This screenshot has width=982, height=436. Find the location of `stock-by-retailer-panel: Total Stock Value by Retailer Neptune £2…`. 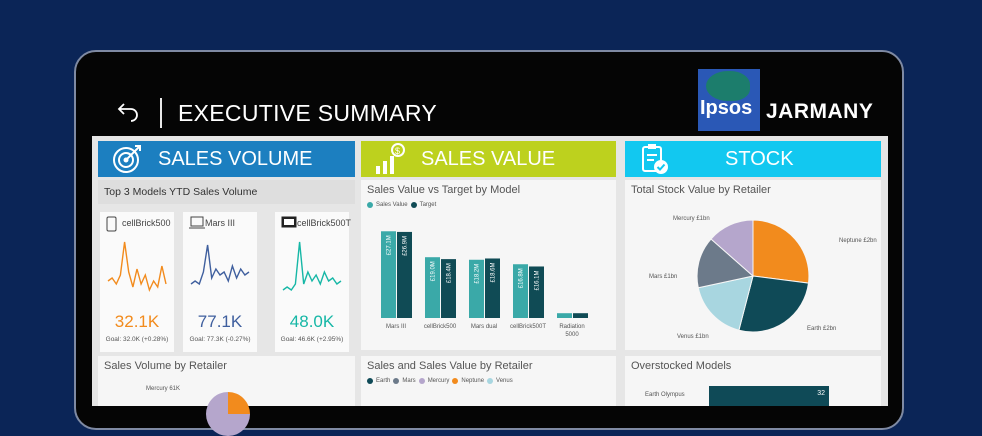

stock-by-retailer-panel: Total Stock Value by Retailer Neptune £2… is located at coordinates (753, 265).